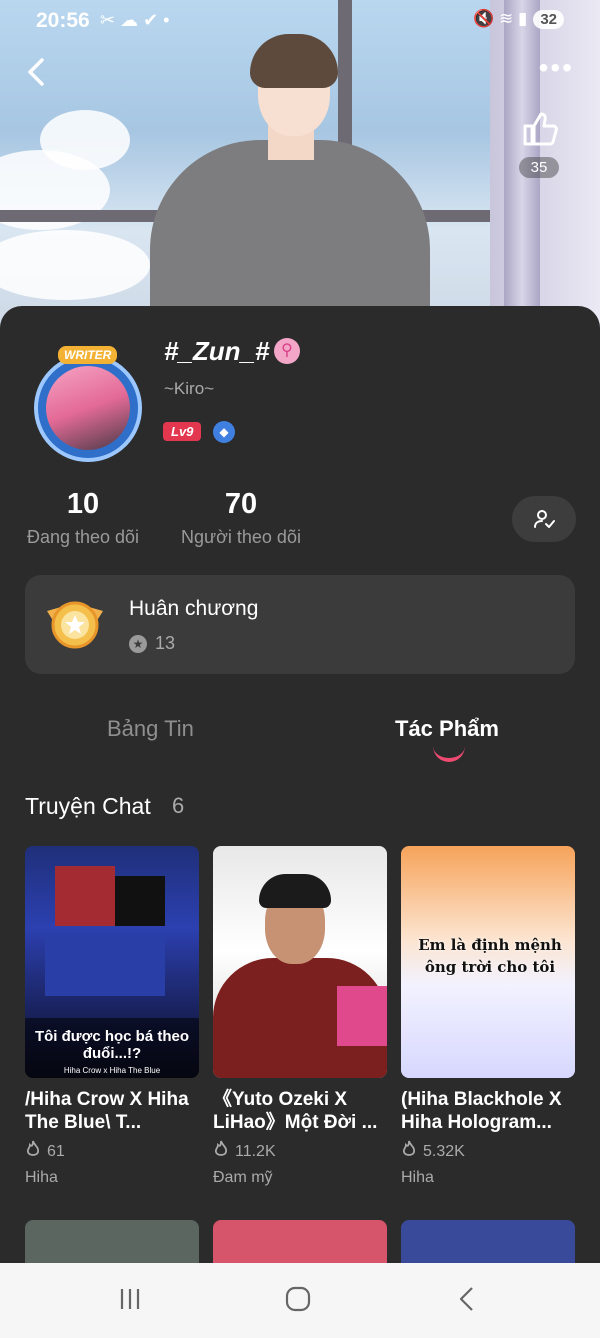  I want to click on status-bar: 20:56 ✂ ☁ ✔ • 🔇 ≋ ▮ 32, so click(300, 20).